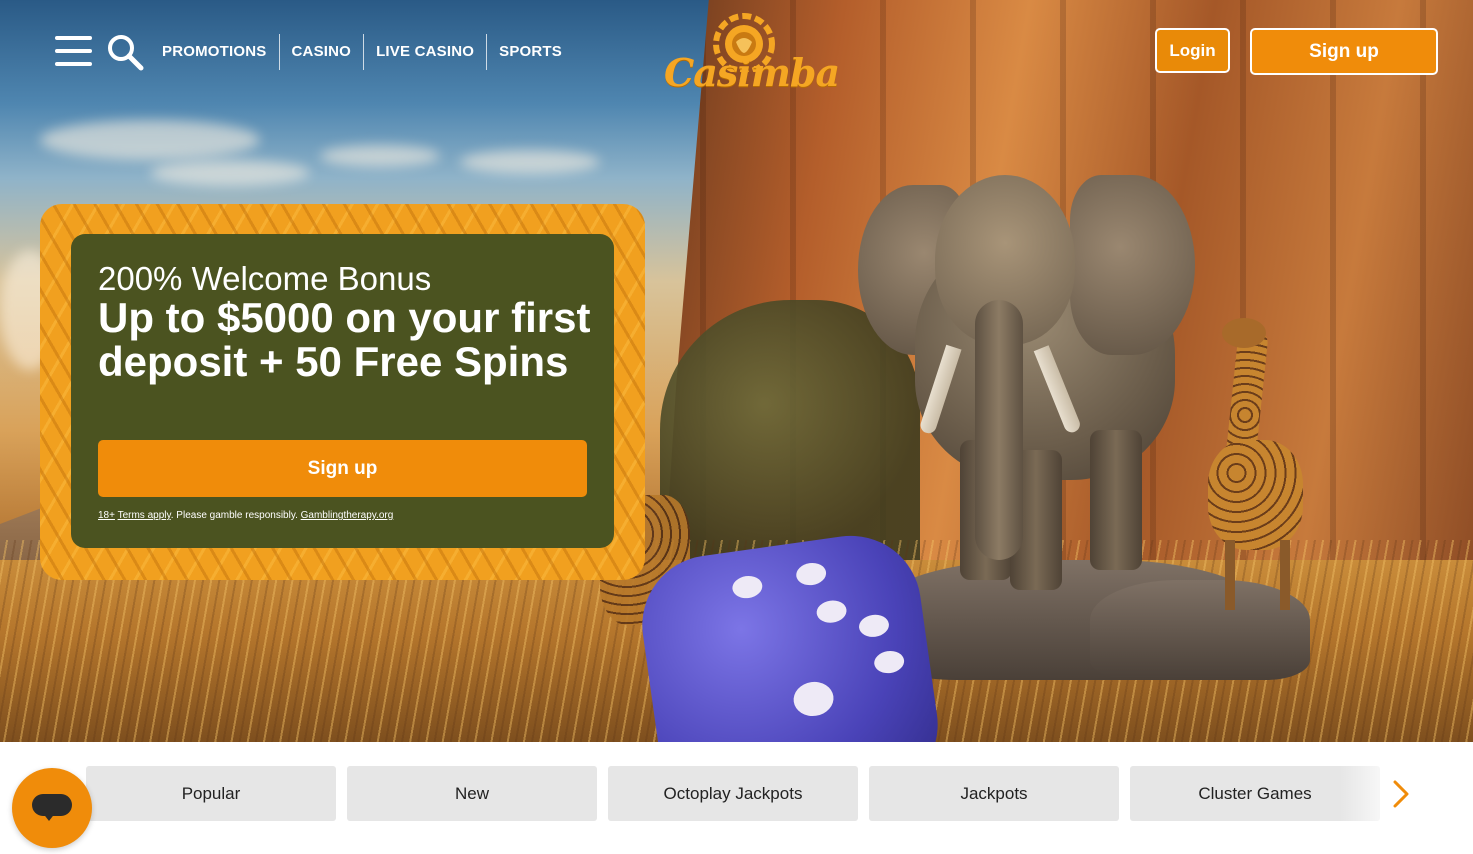 The width and height of the screenshot is (1473, 854). Describe the element at coordinates (530, 52) in the screenshot. I see `nav-sports: SPORTS` at that location.